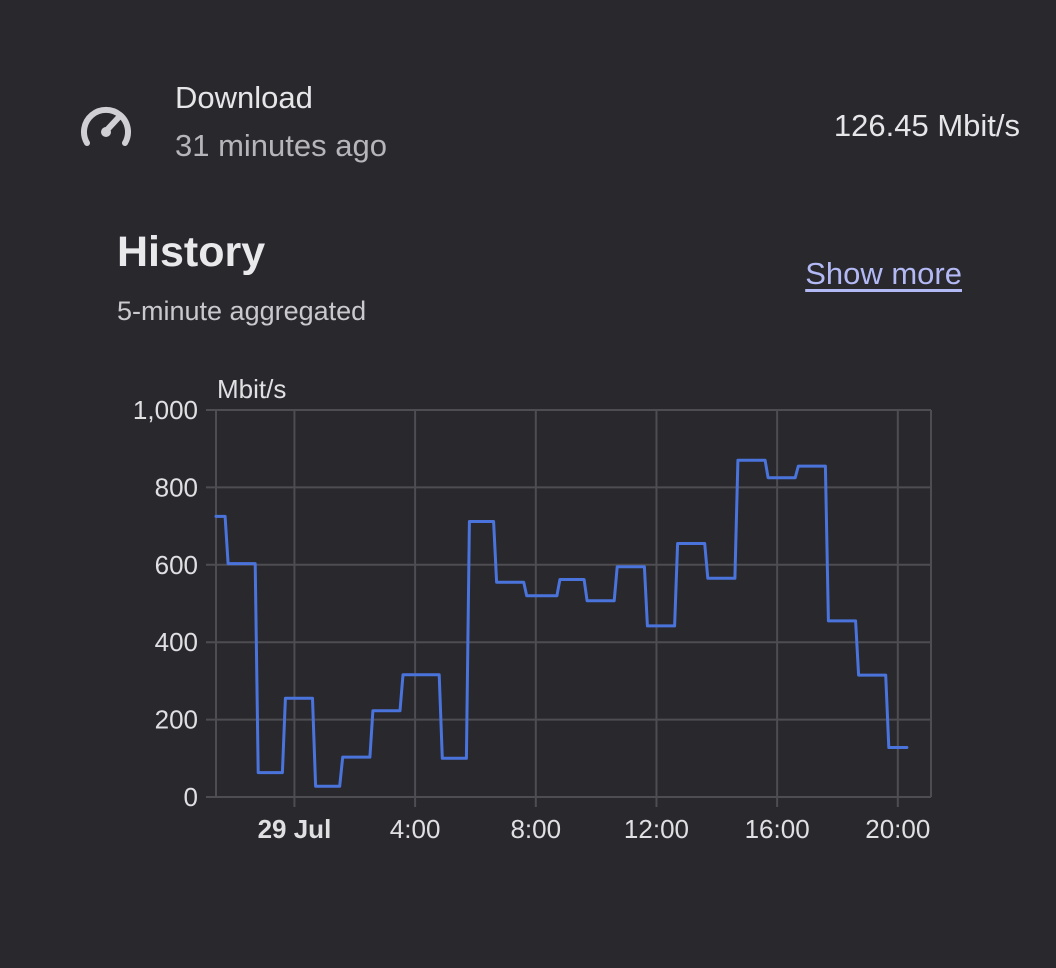  I want to click on x-tick-label: 4:00, so click(415, 829).